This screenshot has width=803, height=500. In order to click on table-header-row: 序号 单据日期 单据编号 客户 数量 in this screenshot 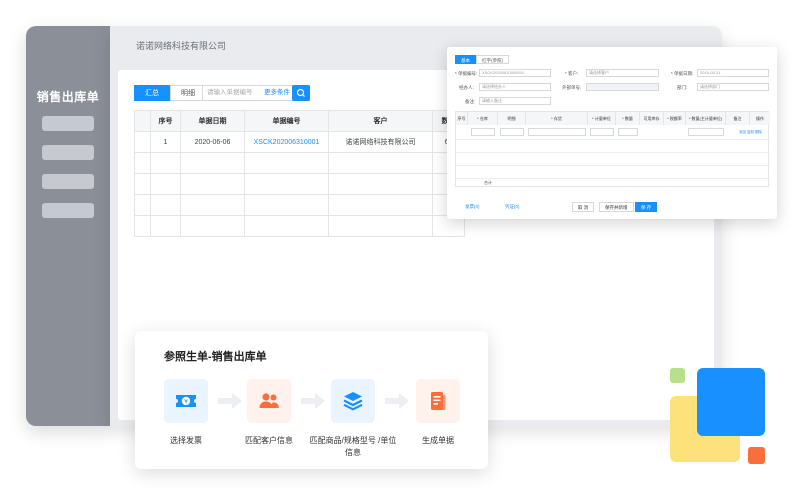, I will do `click(299, 121)`.